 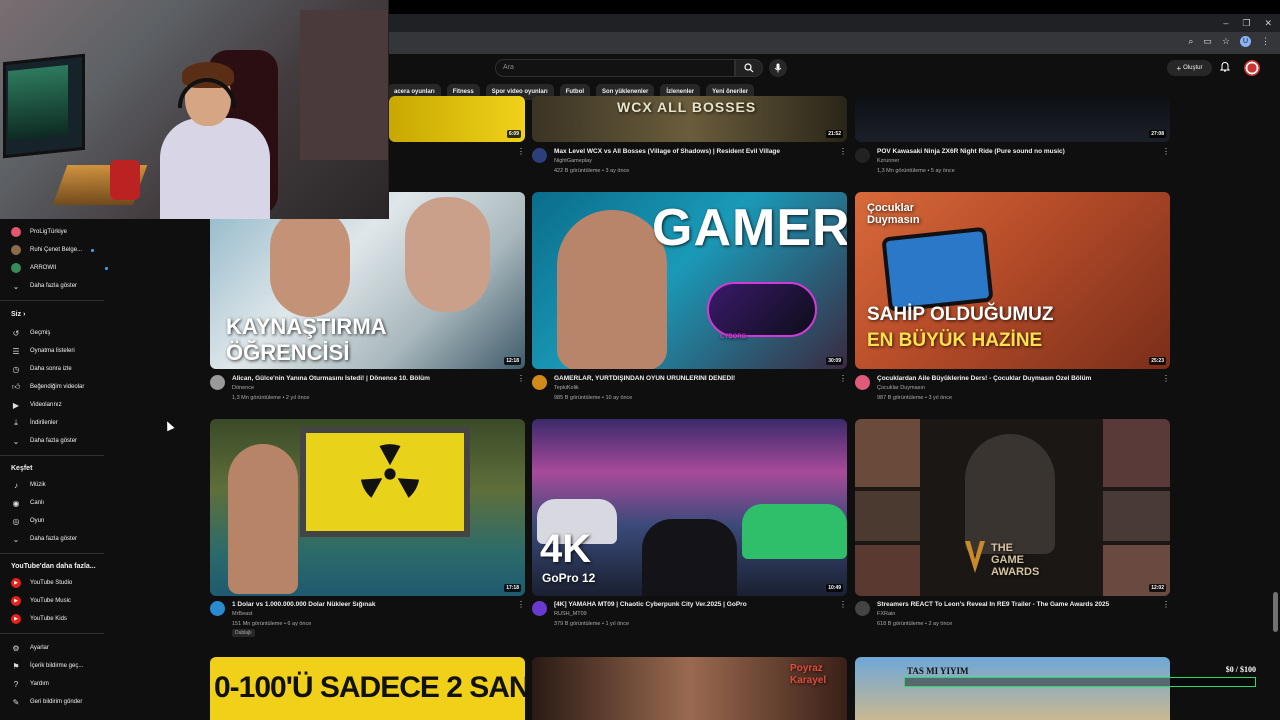 I want to click on video-thumbnail: 27:08, so click(x=1012, y=119).